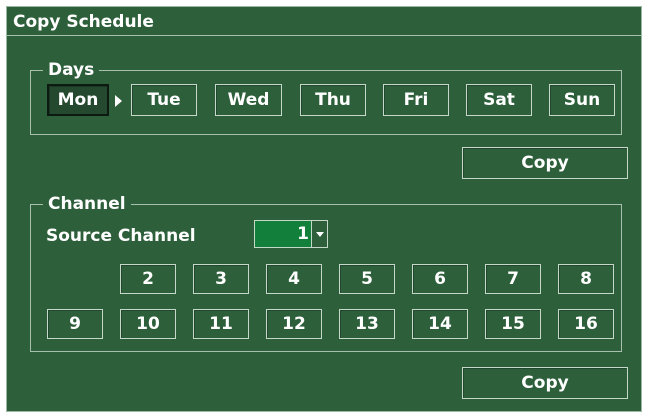  I want to click on source-channel-value: 1, so click(303, 234).